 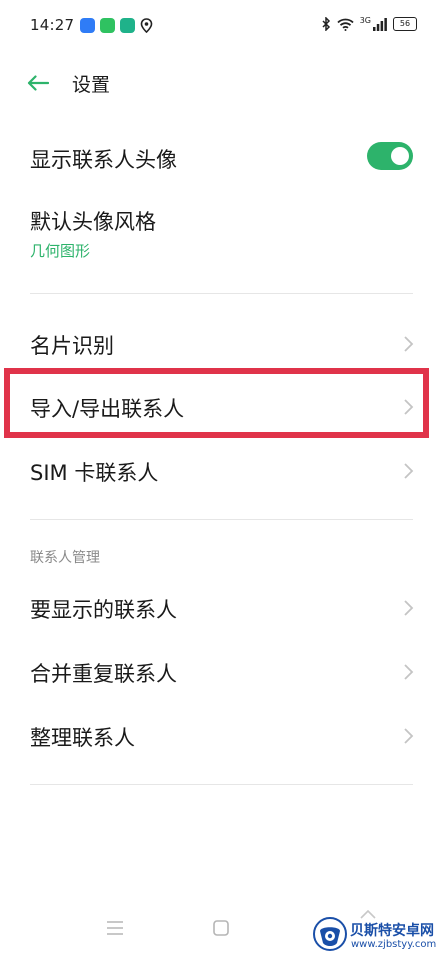 I want to click on section-header-contacts-management: 联系人管理, so click(x=65, y=558).